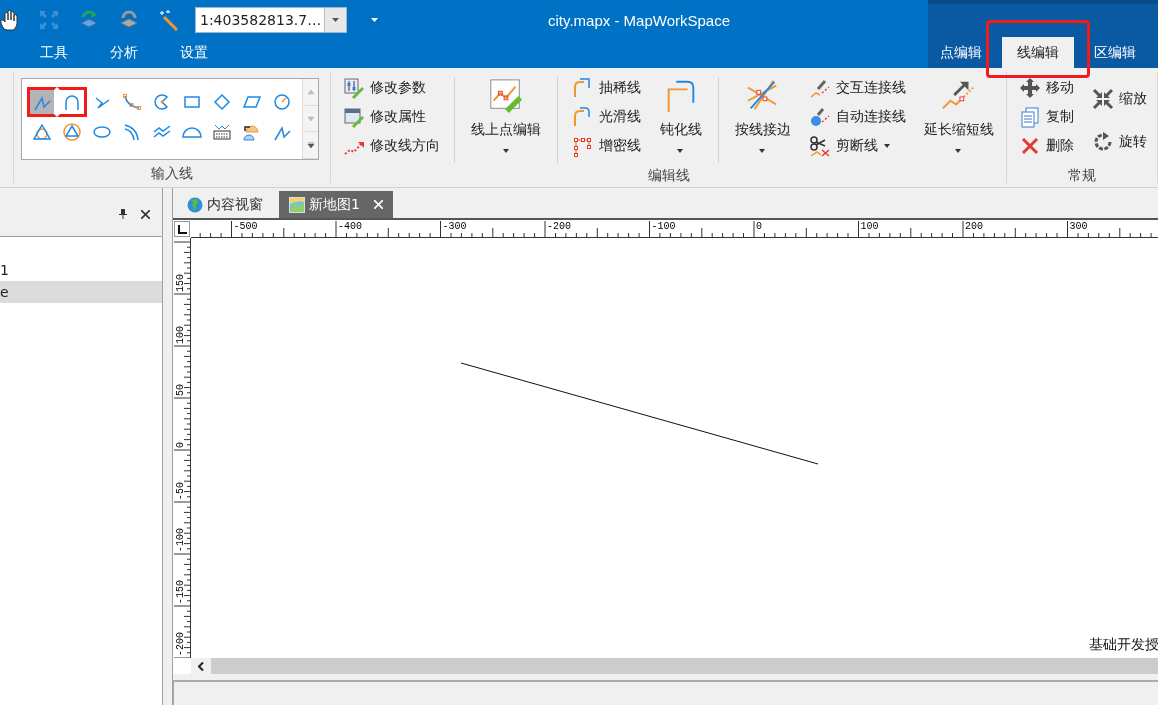  I want to click on ruler-label: -150, so click(180, 592).